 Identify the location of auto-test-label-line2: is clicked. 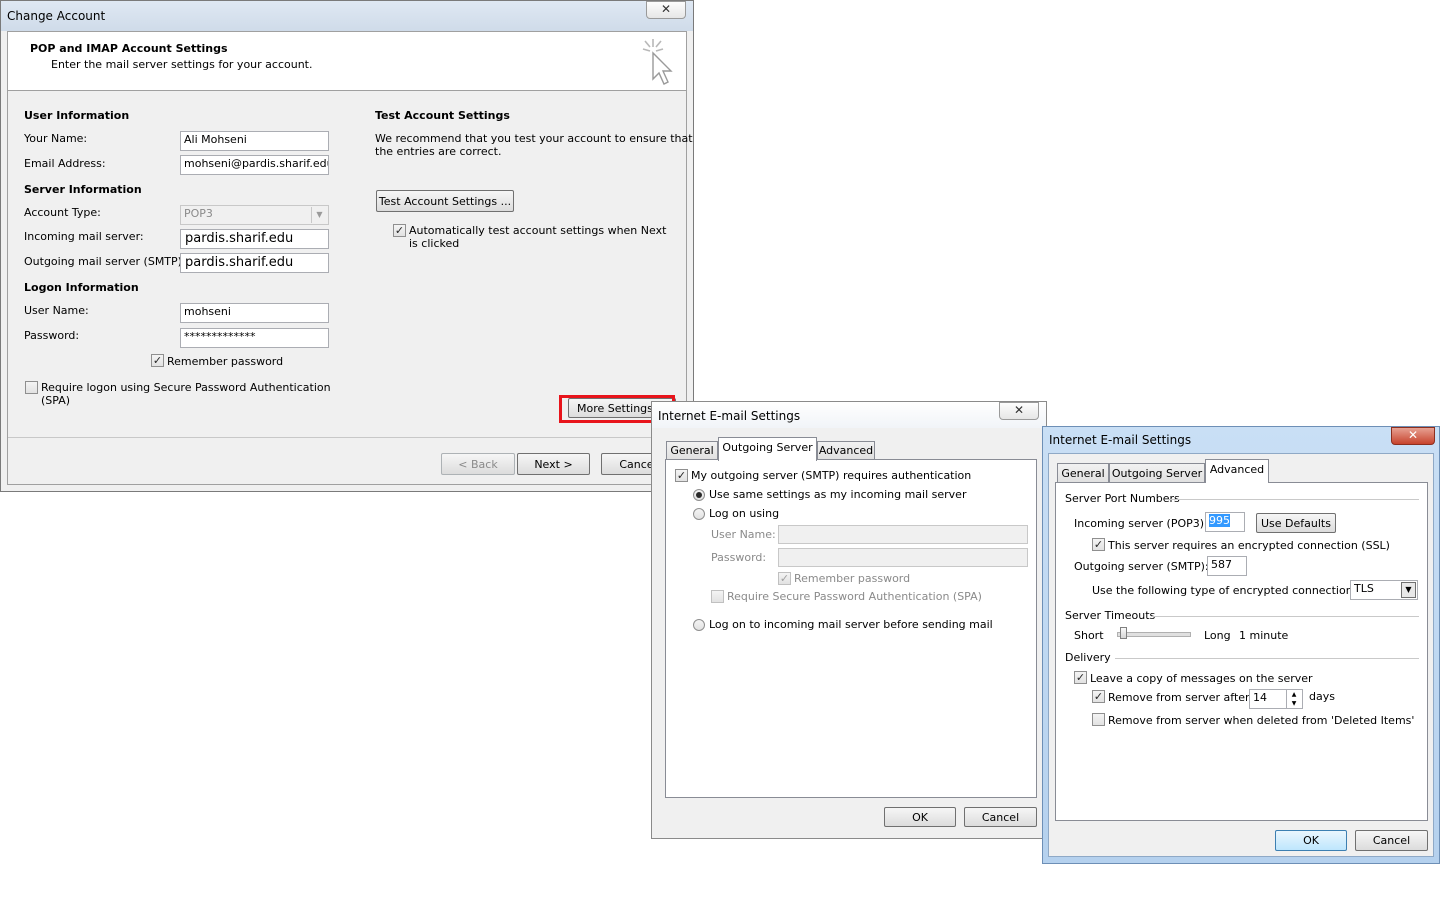
(434, 243).